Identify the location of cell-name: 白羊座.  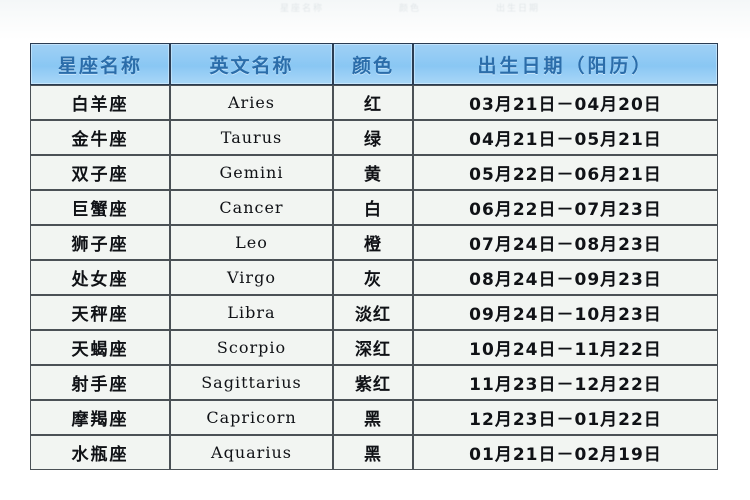
(100, 102).